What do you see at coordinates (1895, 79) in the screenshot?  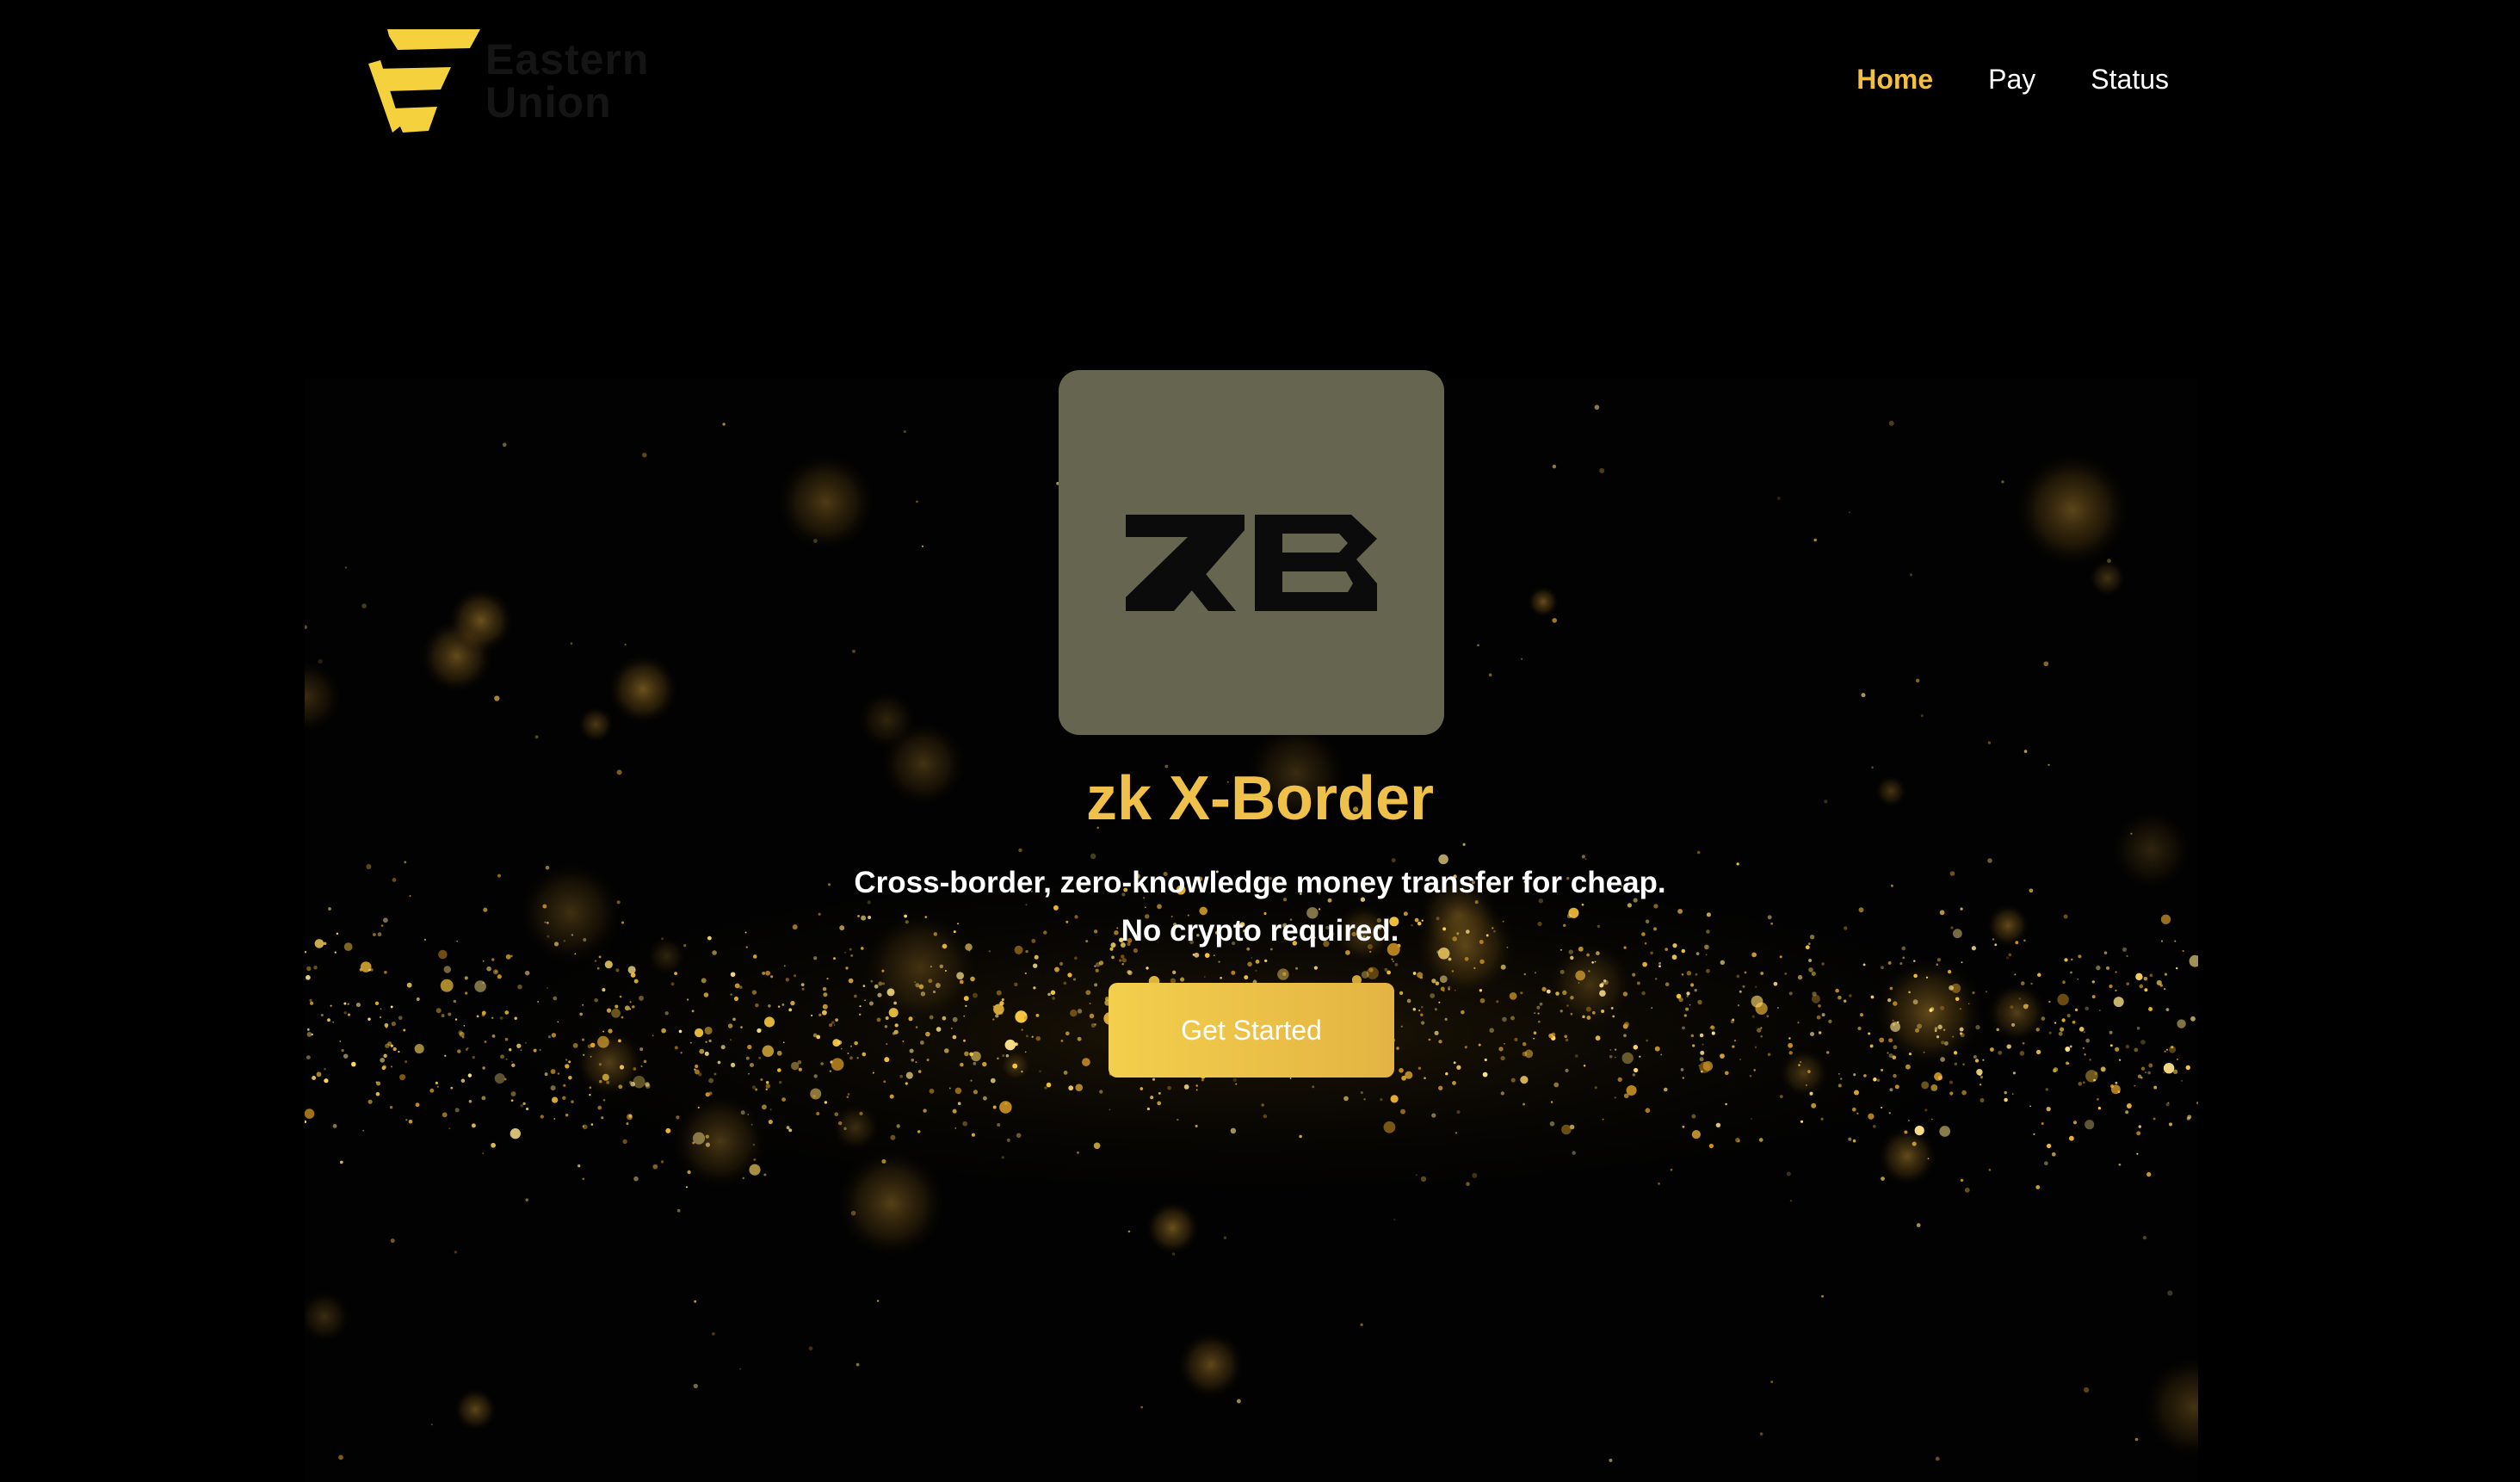 I see `nav-home-link: Home` at bounding box center [1895, 79].